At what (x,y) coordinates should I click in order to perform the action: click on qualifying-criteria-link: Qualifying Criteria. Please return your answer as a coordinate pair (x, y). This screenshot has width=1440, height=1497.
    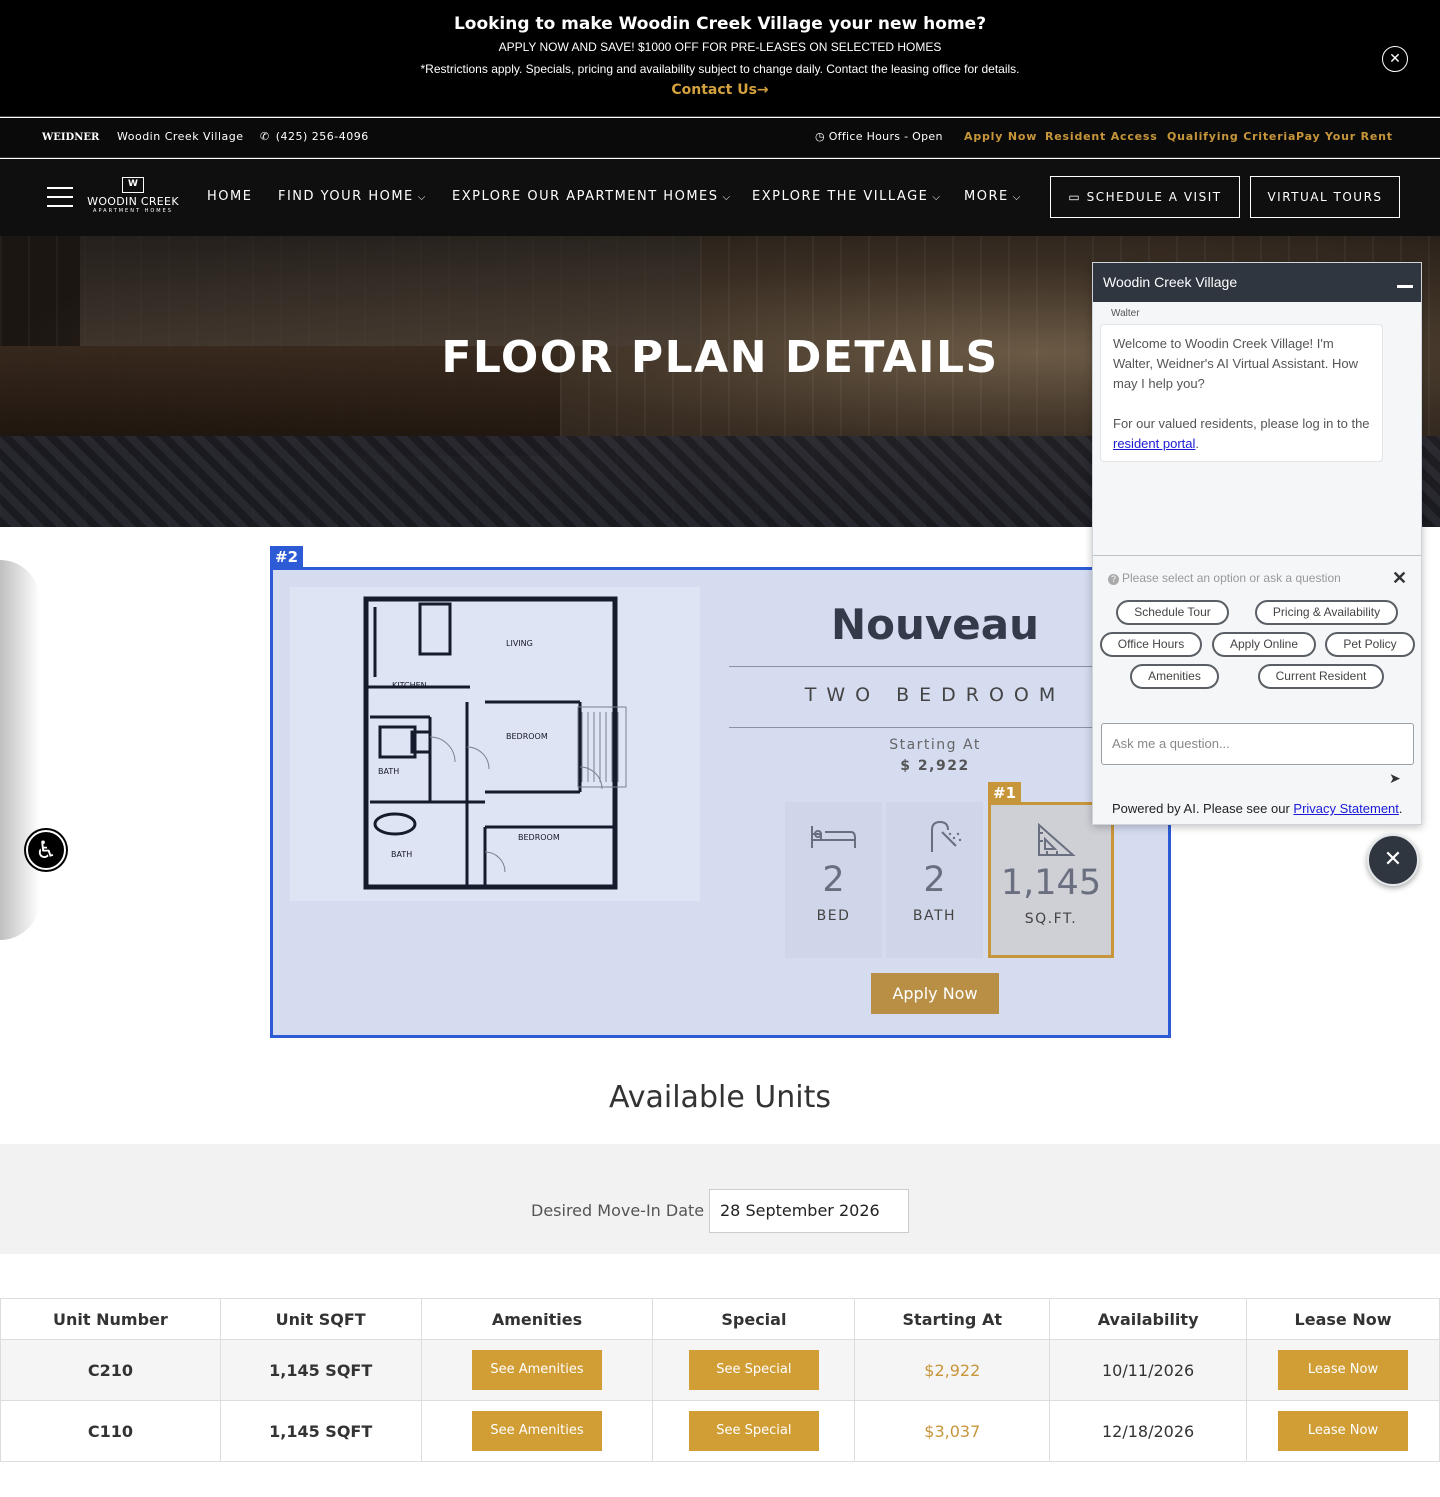
    Looking at the image, I should click on (1231, 136).